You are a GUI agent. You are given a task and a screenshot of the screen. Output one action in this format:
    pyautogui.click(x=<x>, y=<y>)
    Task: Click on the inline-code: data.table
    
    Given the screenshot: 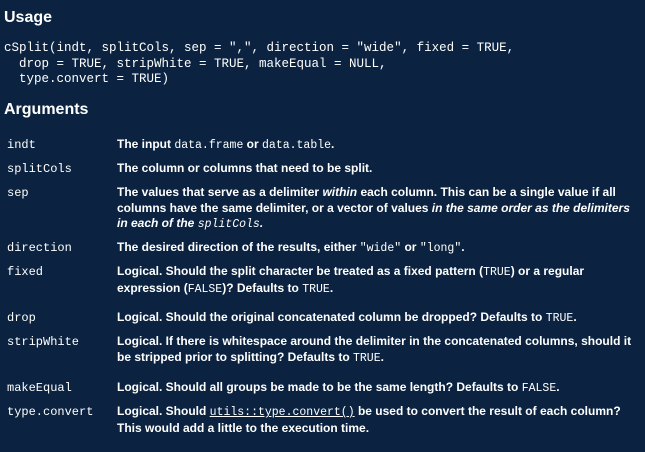 What is the action you would take?
    pyautogui.click(x=297, y=145)
    